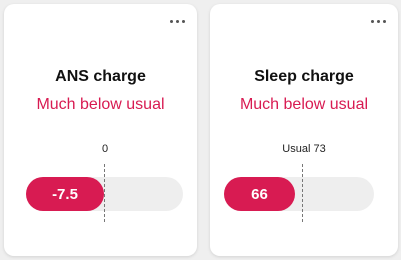 The image size is (401, 260). I want to click on reference-label: 0, so click(105, 149).